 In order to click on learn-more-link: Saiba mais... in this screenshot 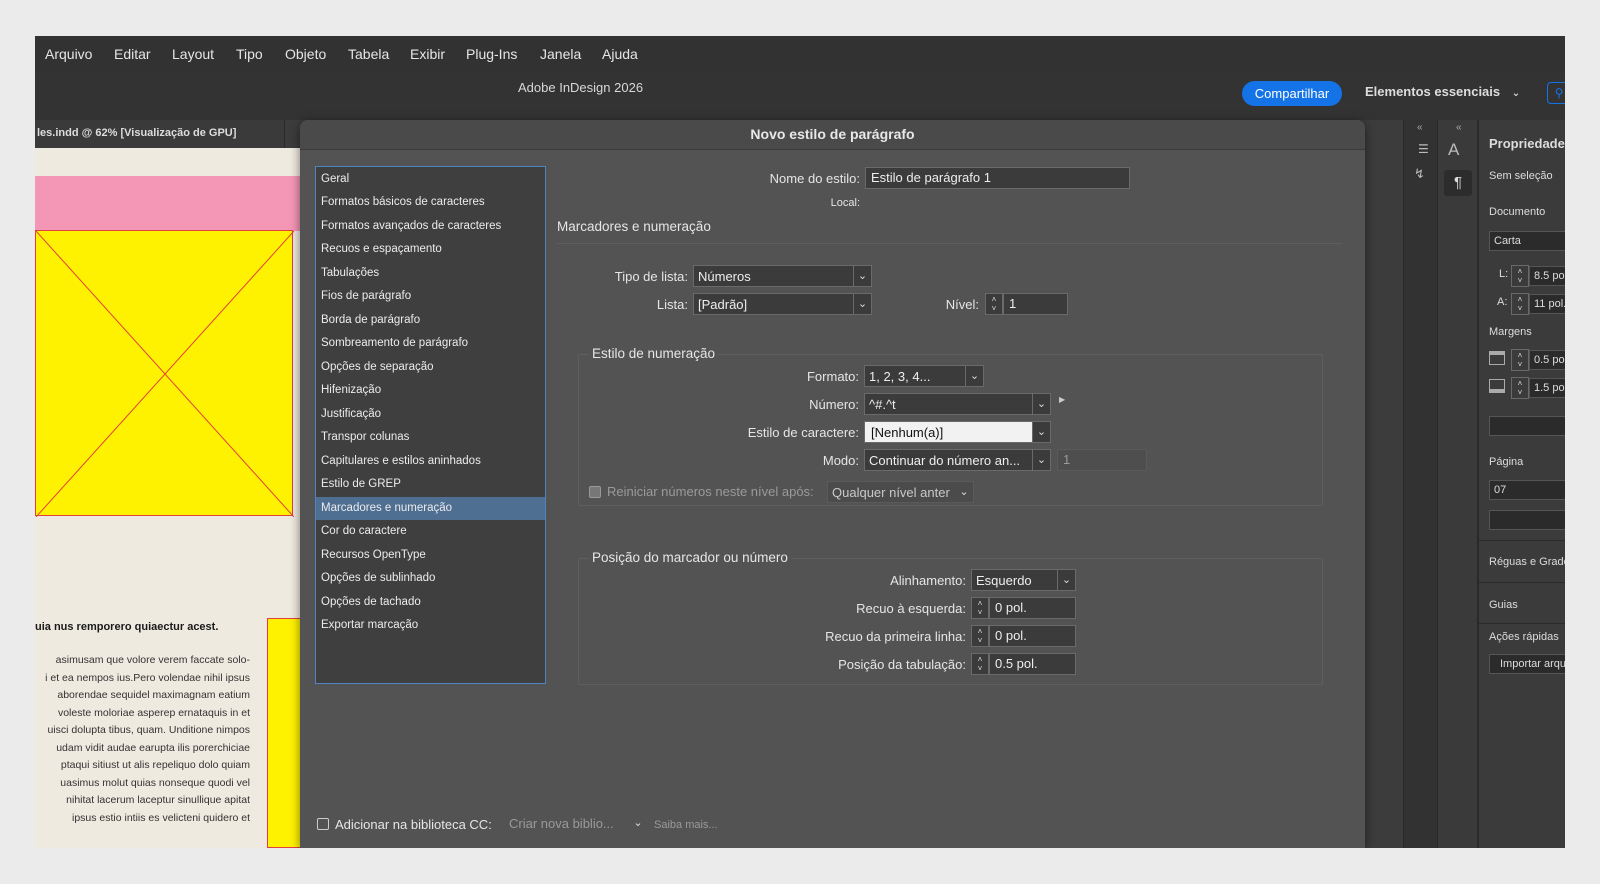, I will do `click(686, 825)`.